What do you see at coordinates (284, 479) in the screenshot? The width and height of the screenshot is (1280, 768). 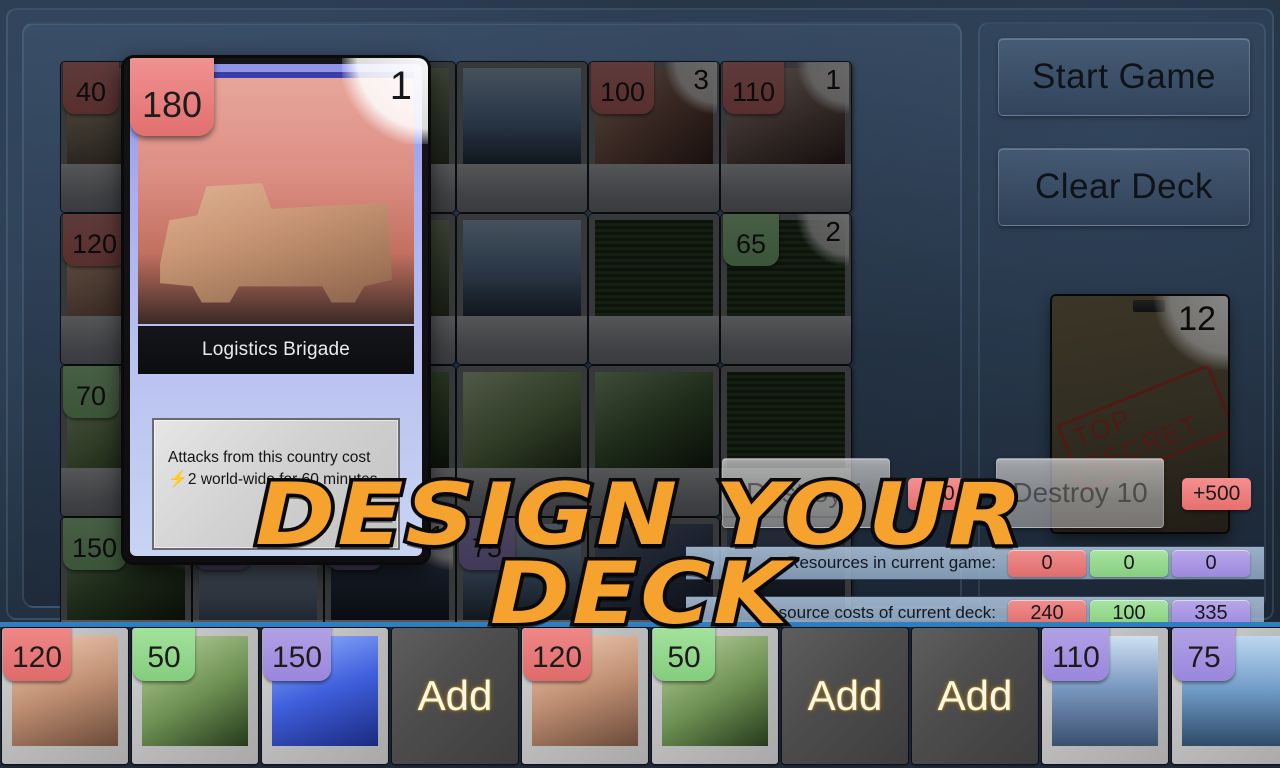 I see `card-description-text-2: 2 world-wide for 60 minutes.` at bounding box center [284, 479].